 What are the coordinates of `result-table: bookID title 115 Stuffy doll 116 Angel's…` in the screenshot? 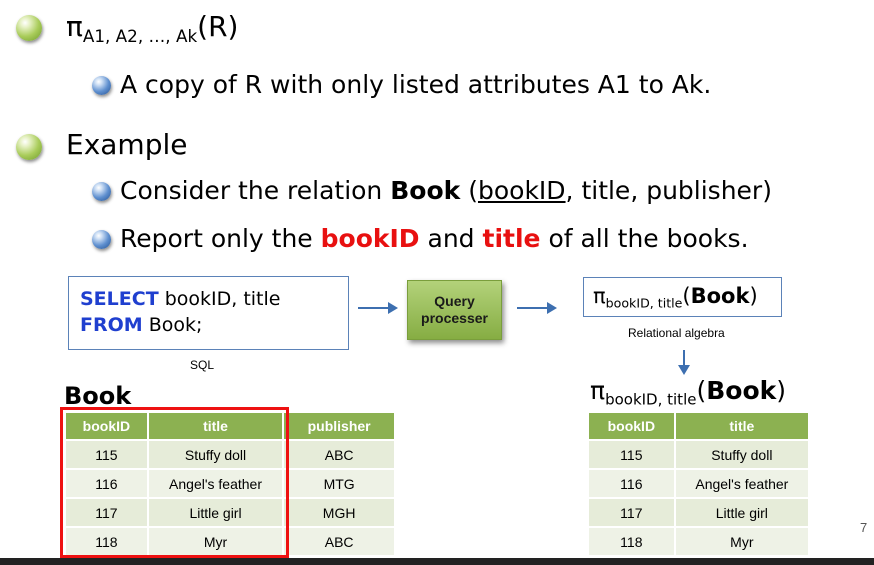 It's located at (700, 484).